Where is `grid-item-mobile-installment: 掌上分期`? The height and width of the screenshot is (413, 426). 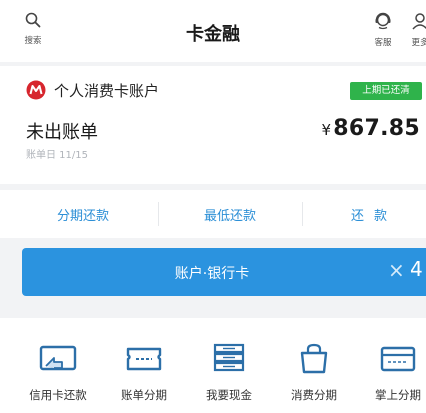
grid-item-mobile-installment: 掌上分期 is located at coordinates (392, 372).